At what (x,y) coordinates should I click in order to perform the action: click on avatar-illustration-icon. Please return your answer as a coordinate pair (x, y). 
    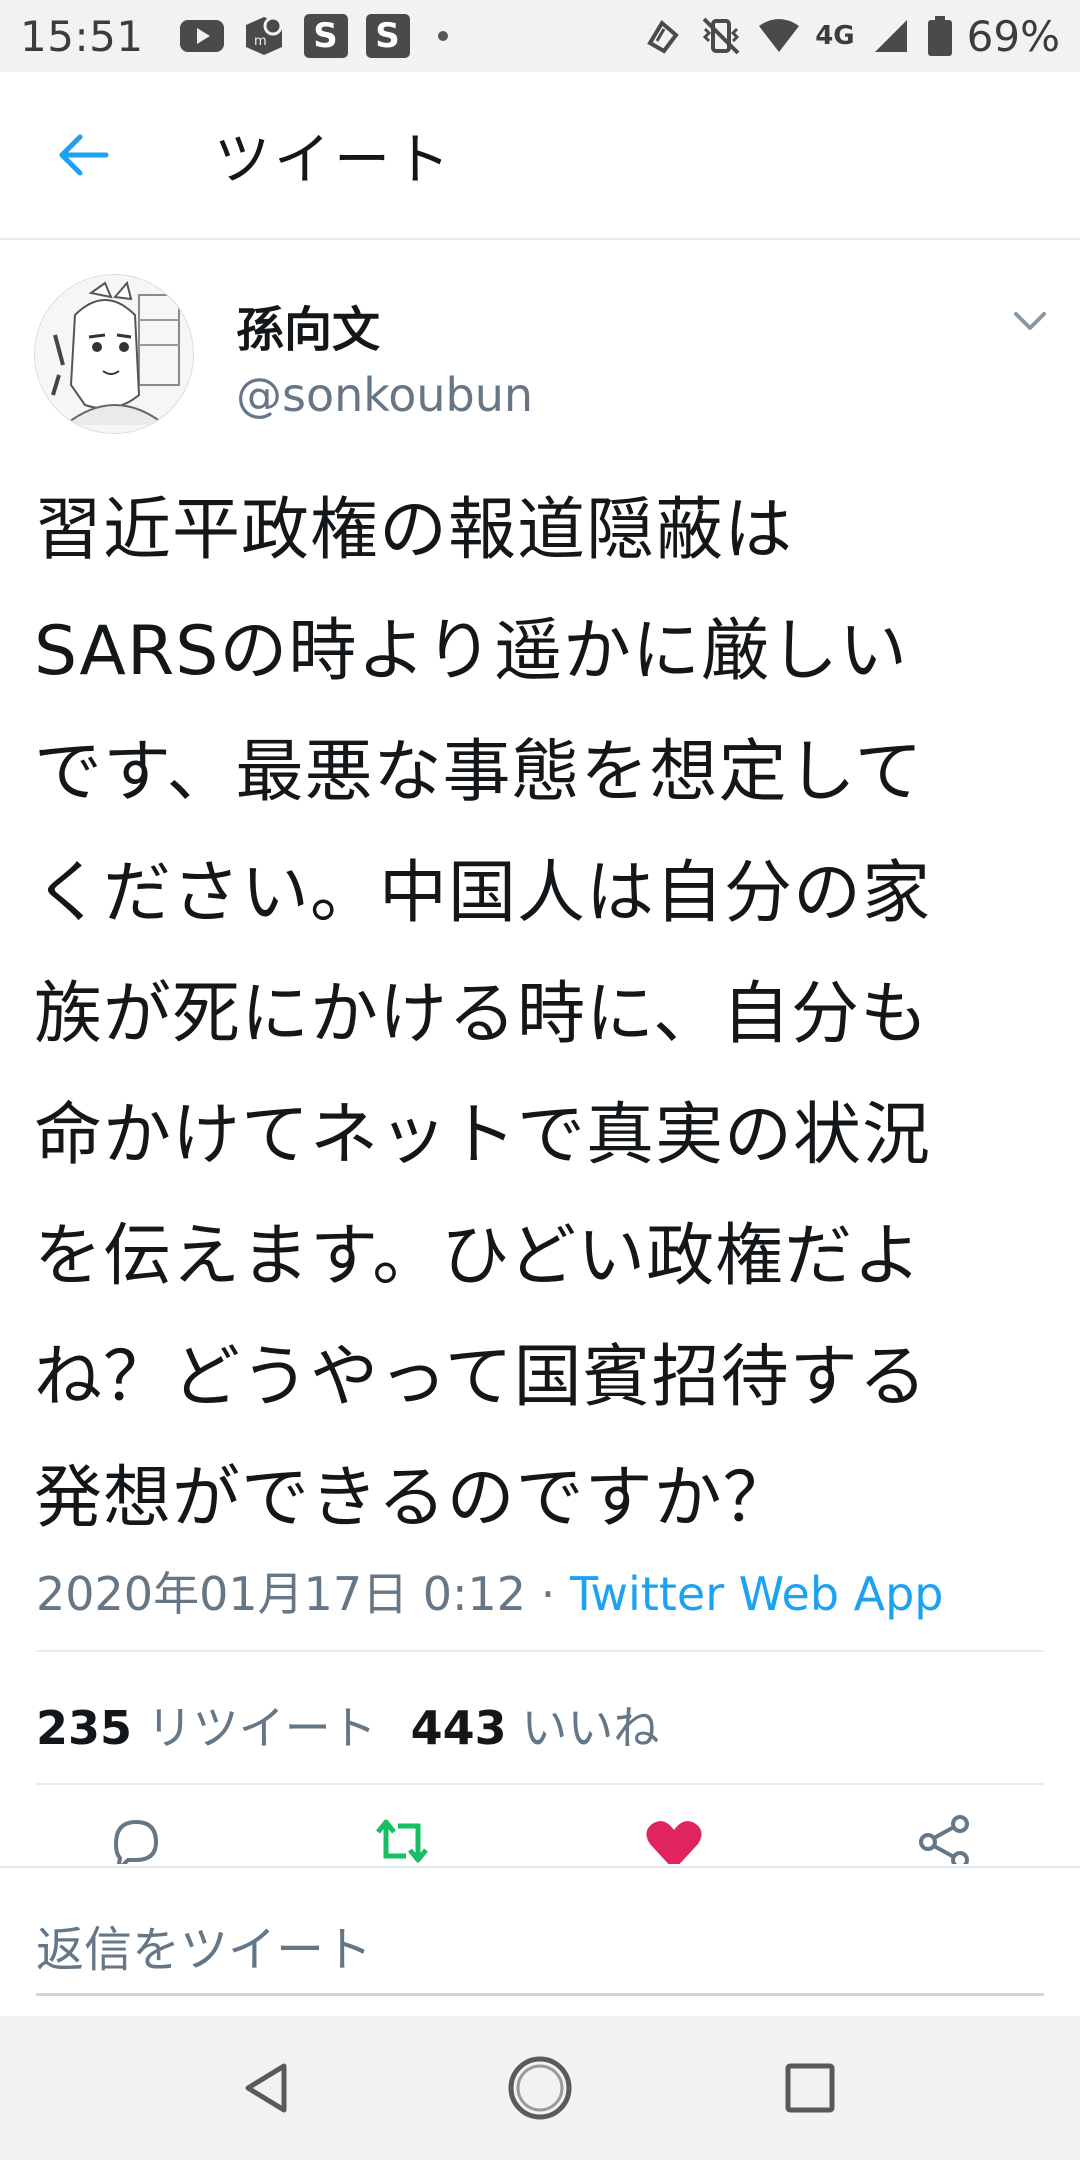
    Looking at the image, I should click on (114, 354).